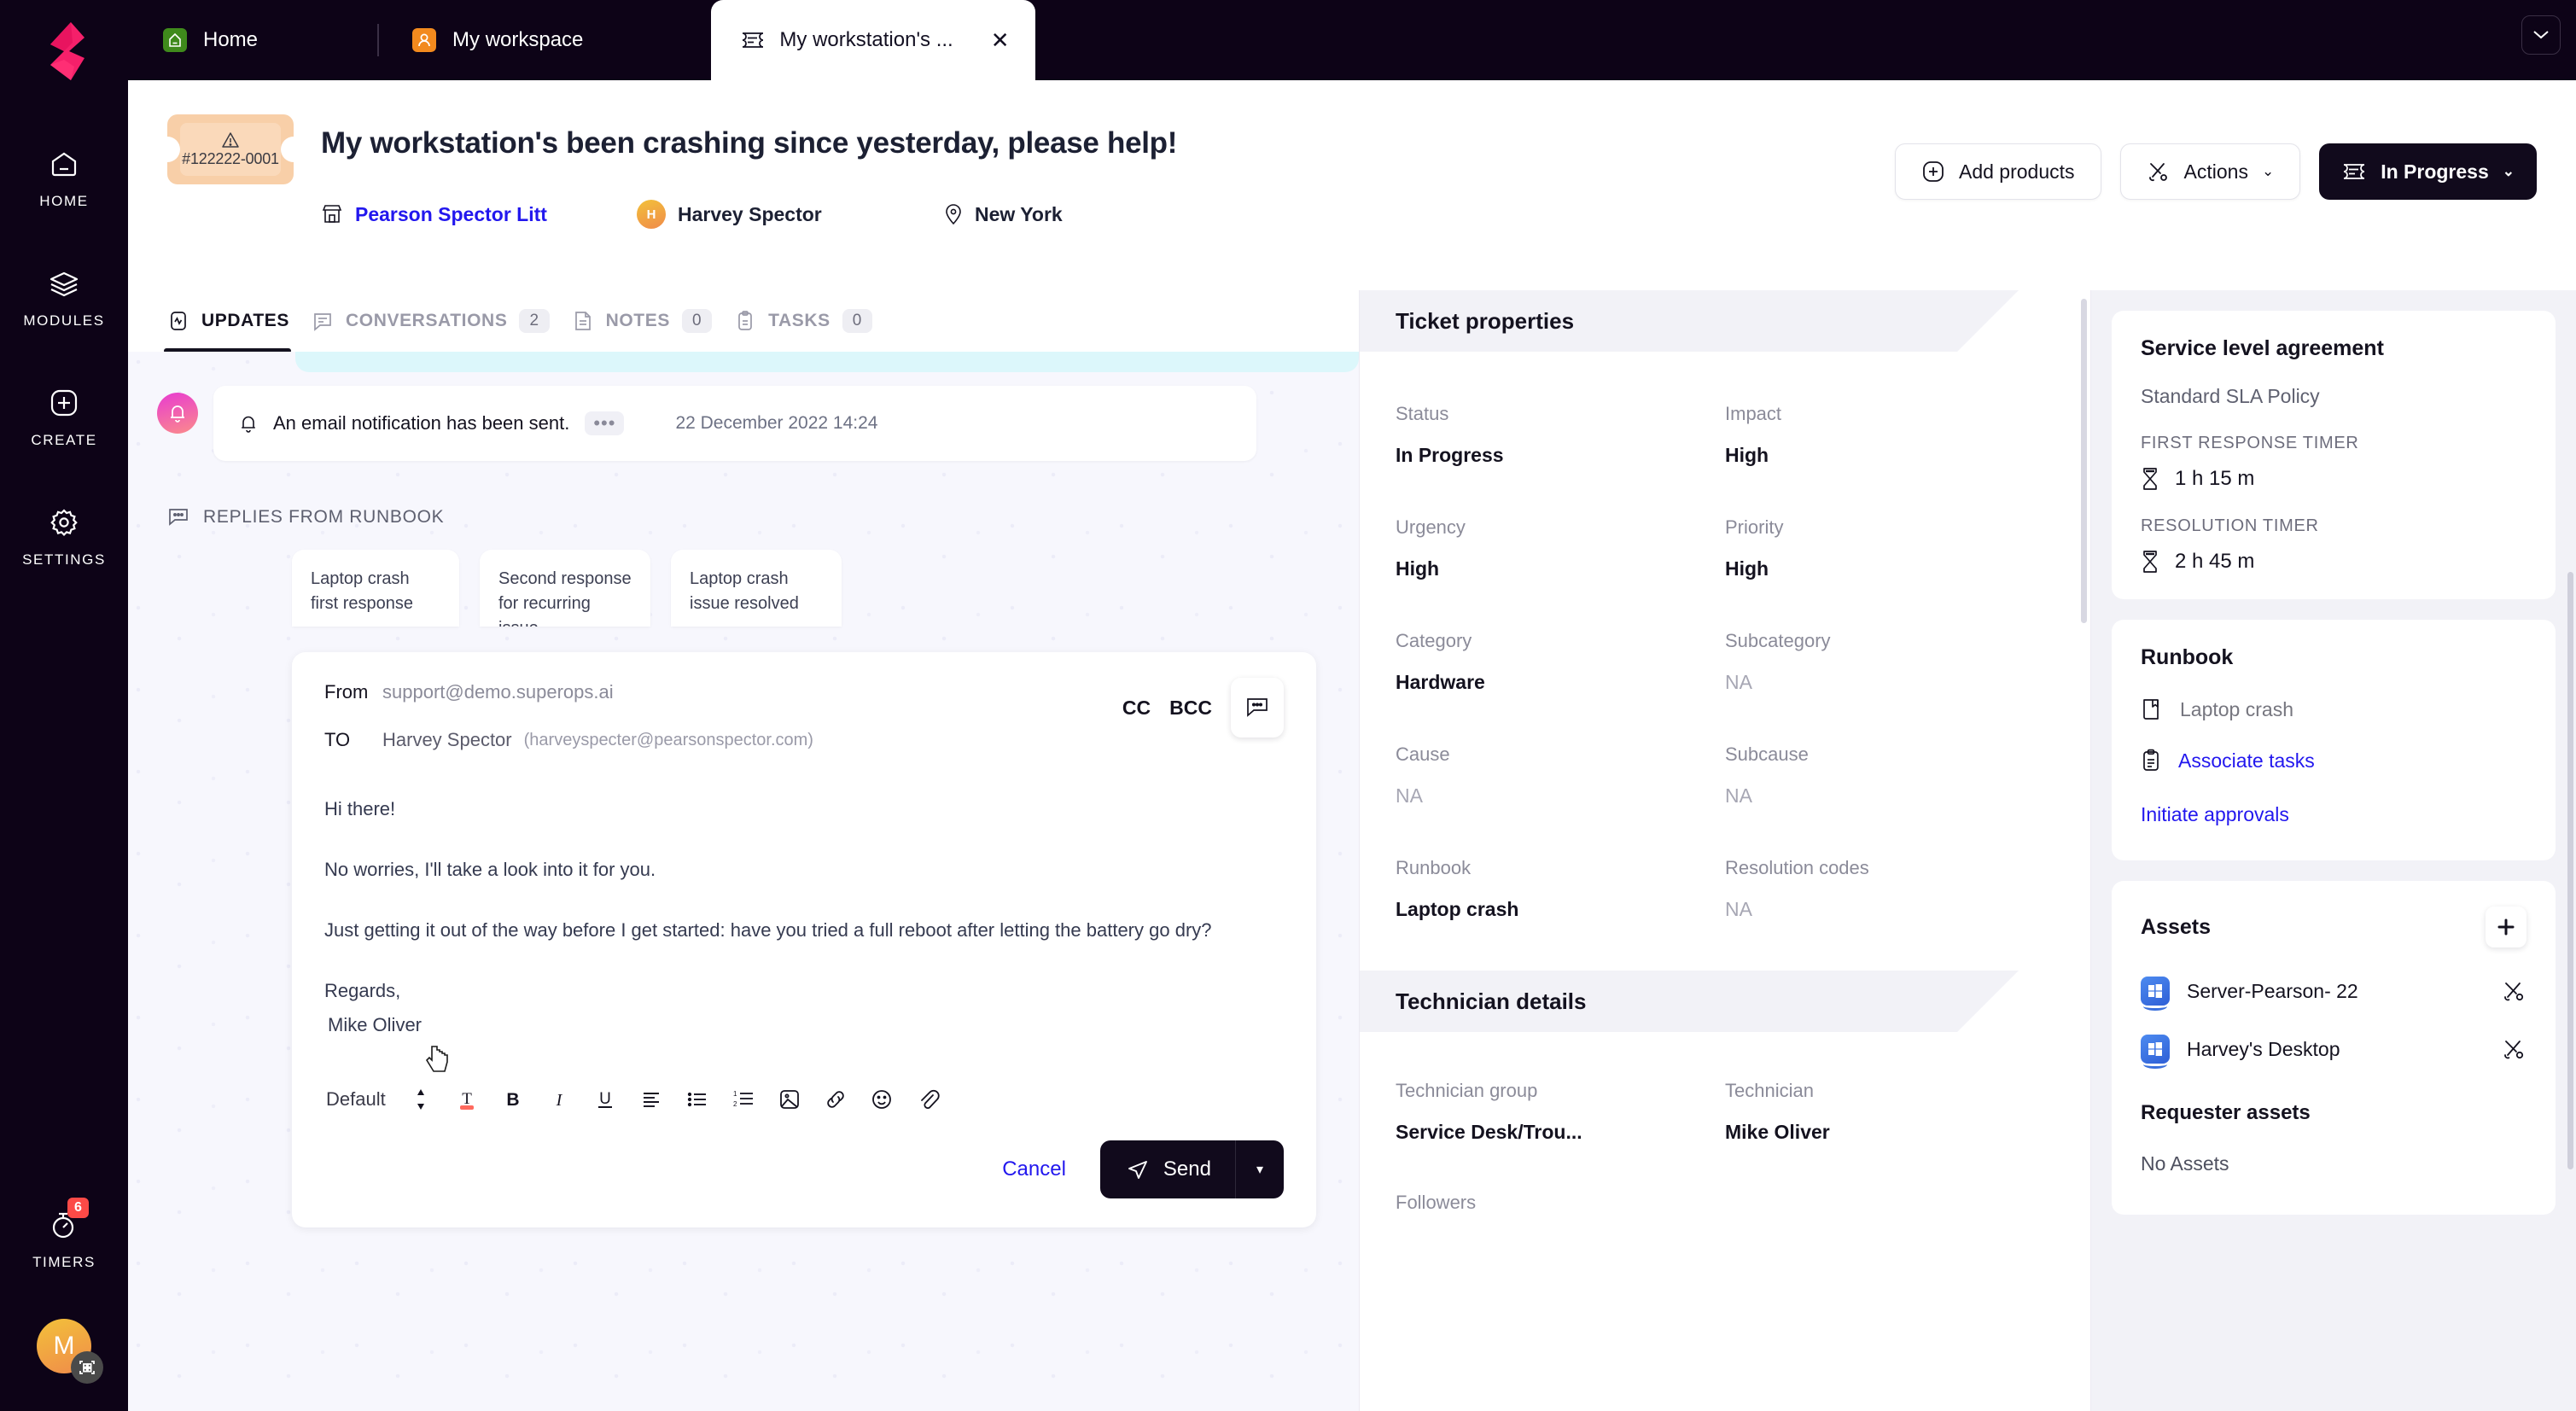 The height and width of the screenshot is (1411, 2576). I want to click on align-left-icon, so click(651, 1099).